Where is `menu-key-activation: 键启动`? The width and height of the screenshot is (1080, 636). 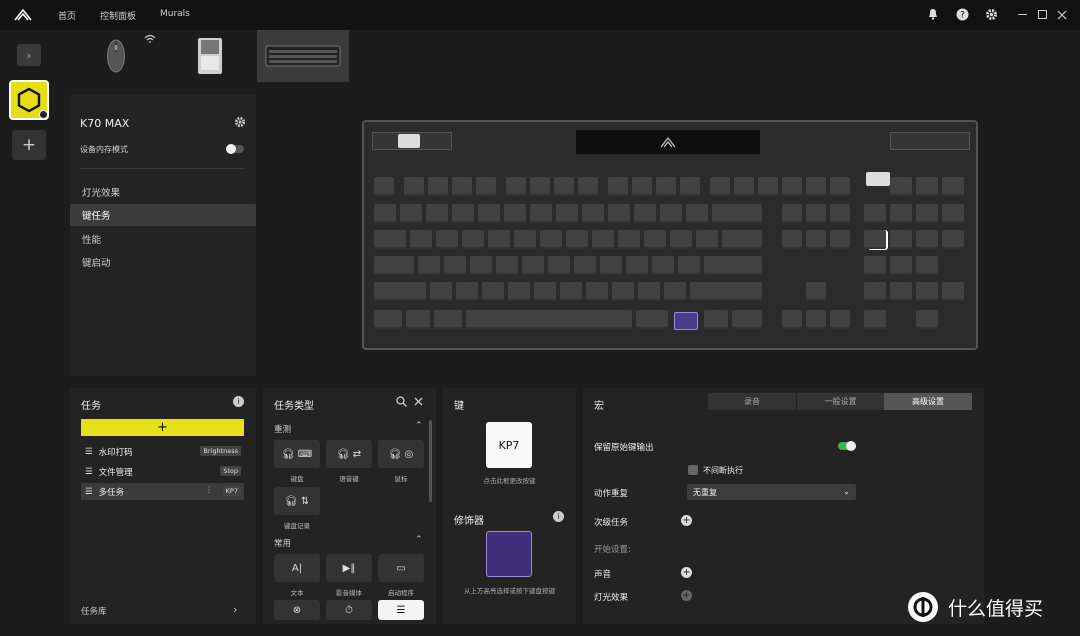 menu-key-activation: 键启动 is located at coordinates (163, 262).